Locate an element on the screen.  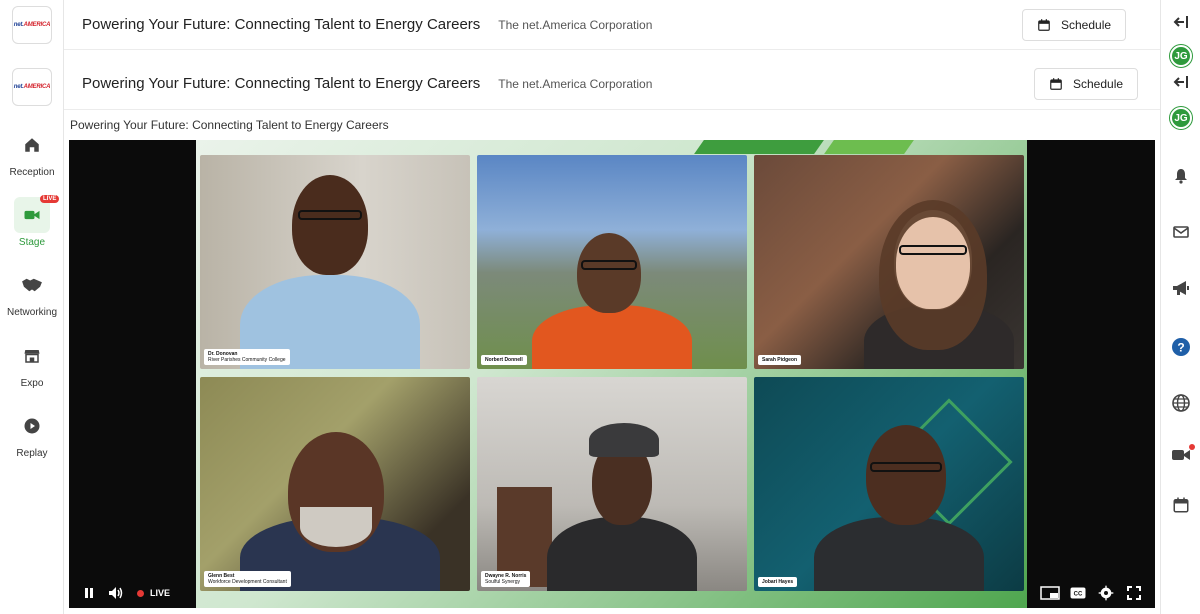
play-circle-icon is located at coordinates (32, 426).